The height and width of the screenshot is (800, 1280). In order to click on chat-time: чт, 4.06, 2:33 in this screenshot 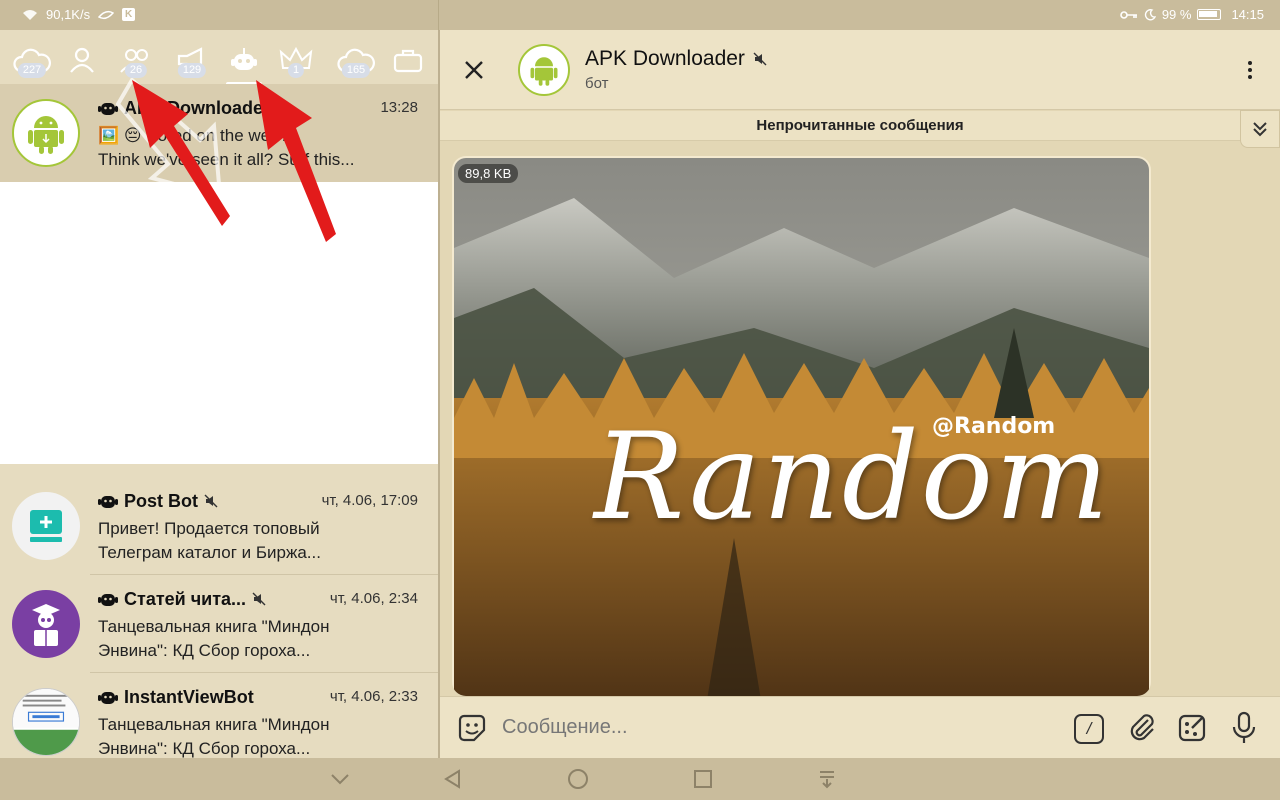, I will do `click(373, 696)`.